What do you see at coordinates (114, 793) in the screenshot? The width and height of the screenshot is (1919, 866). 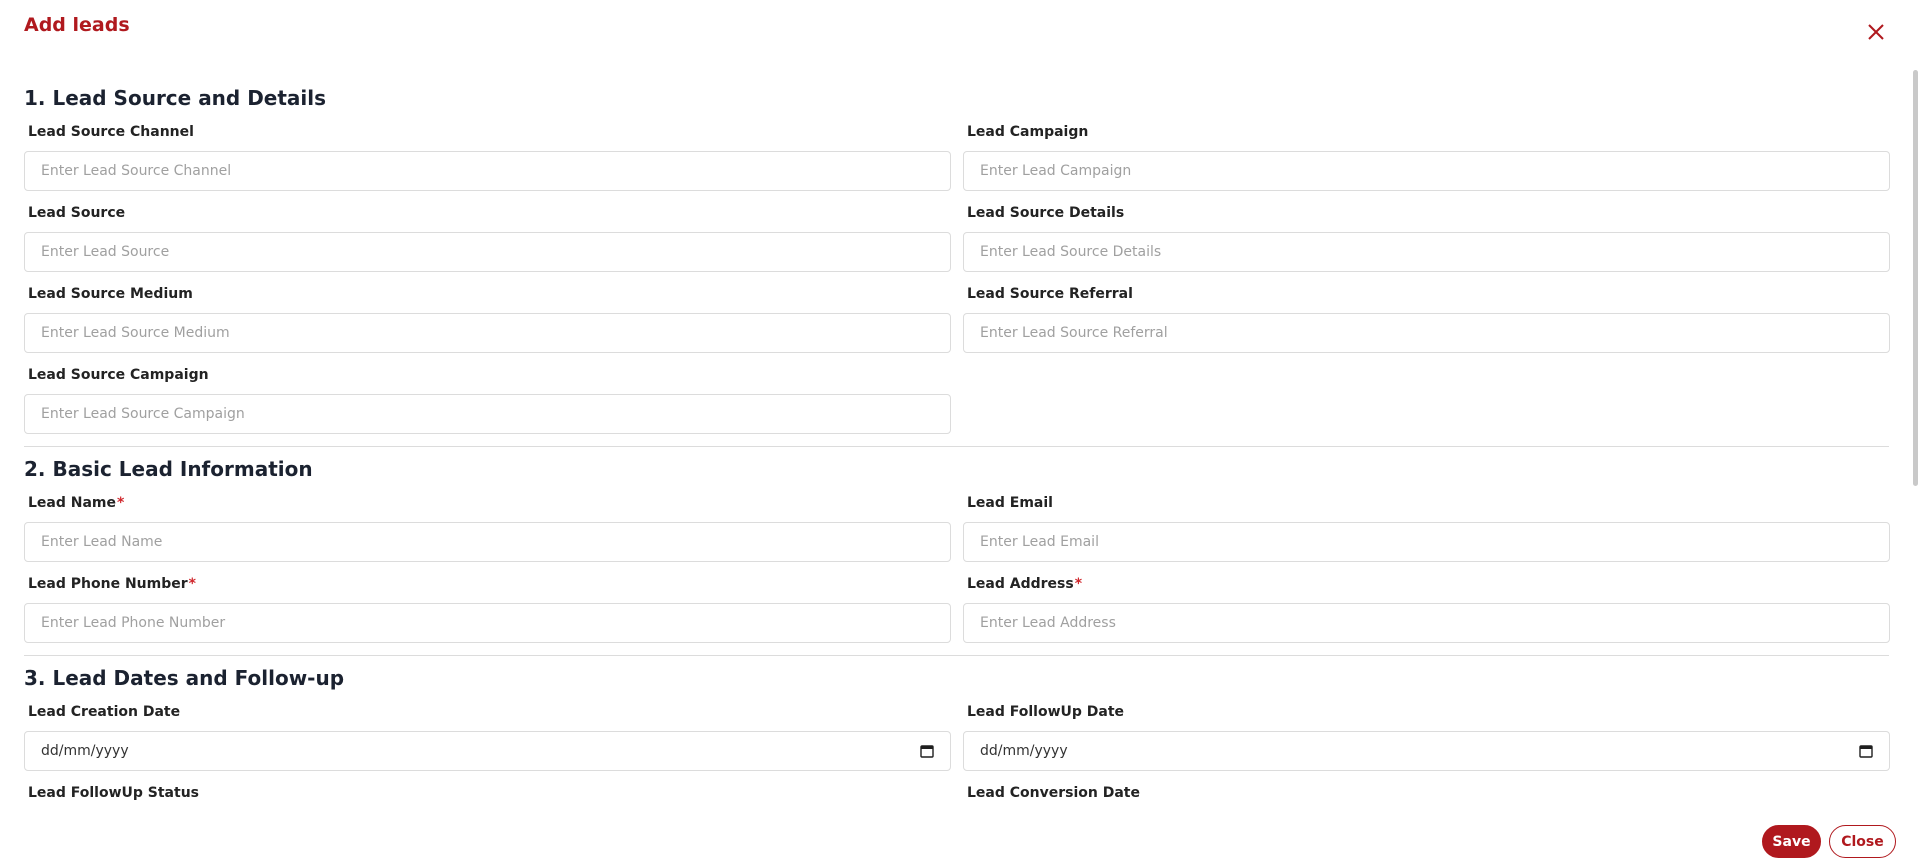 I see `label-lead-followup-status: Lead FollowUp Status` at bounding box center [114, 793].